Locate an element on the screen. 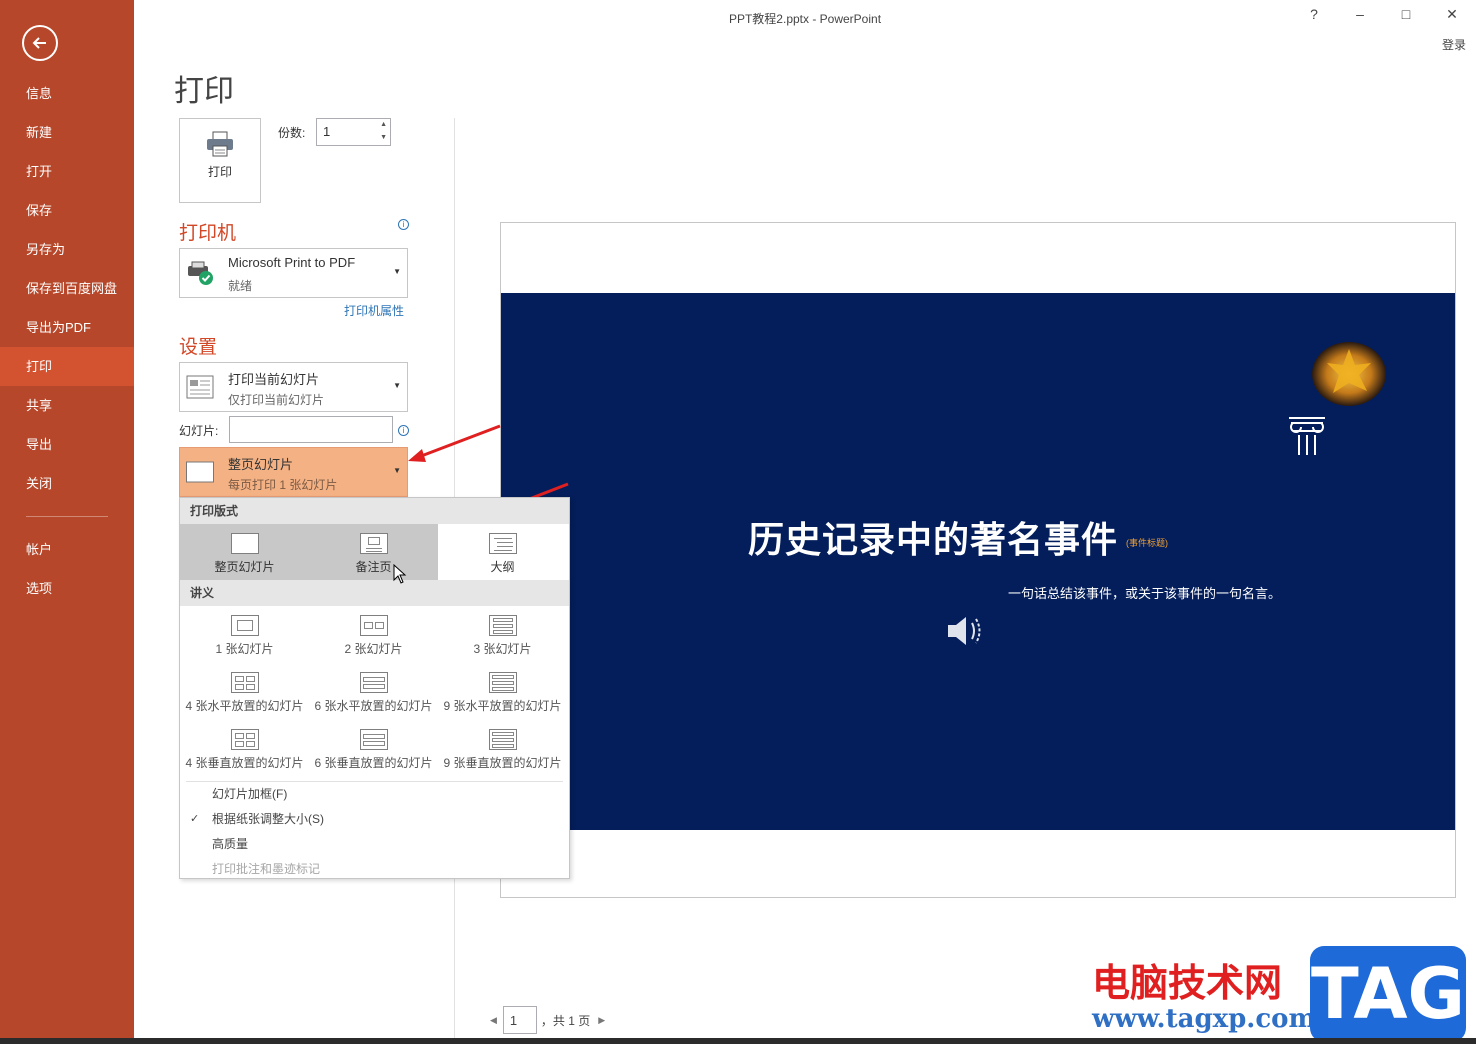 The height and width of the screenshot is (1044, 1476). handout-label: 1 张幻灯片 is located at coordinates (244, 649).